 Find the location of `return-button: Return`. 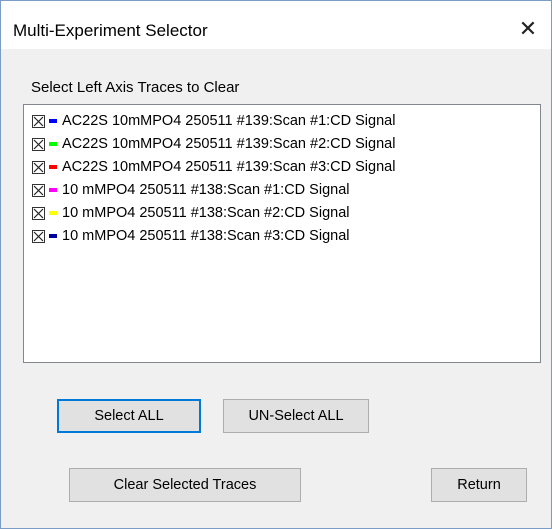

return-button: Return is located at coordinates (479, 485).